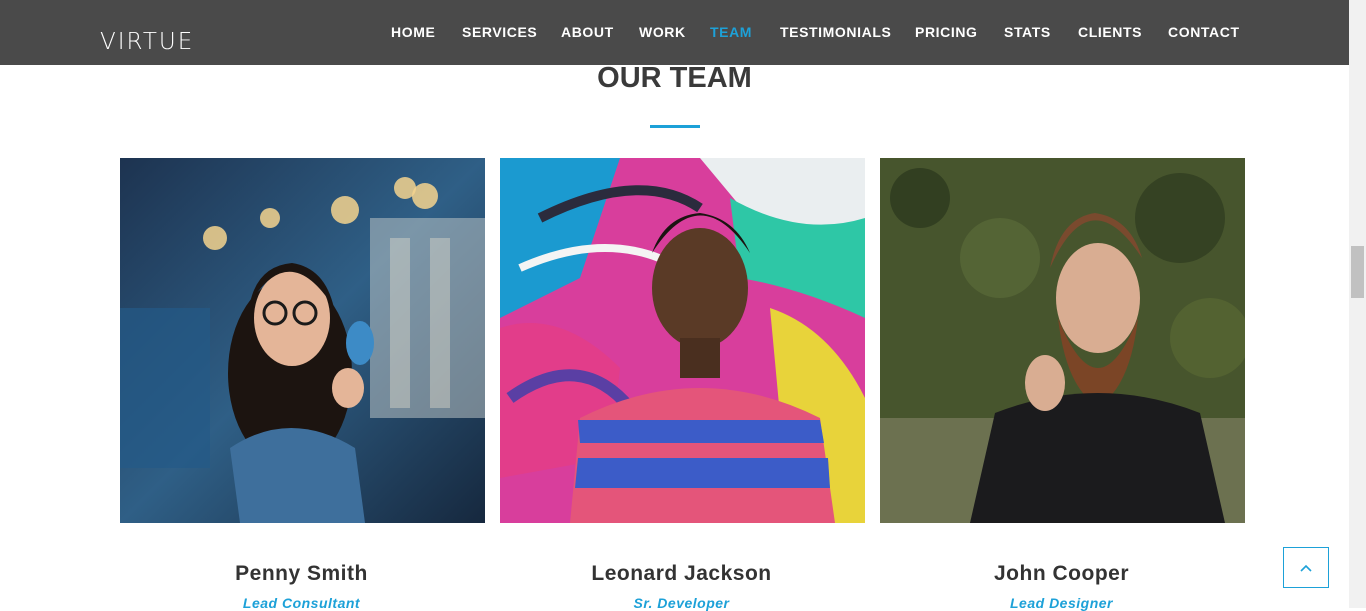 This screenshot has height=611, width=1366. I want to click on nav-pricing: PRICING, so click(946, 32).